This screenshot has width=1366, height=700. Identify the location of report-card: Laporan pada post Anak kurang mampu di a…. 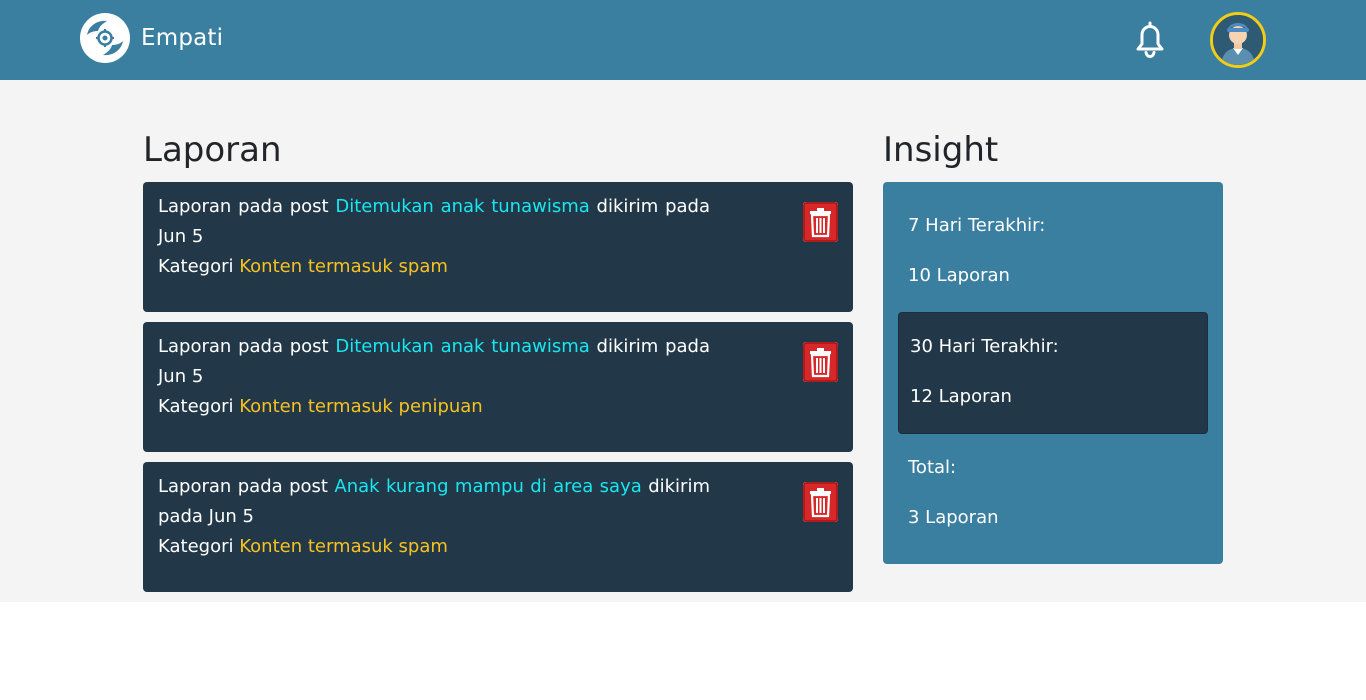
(498, 527).